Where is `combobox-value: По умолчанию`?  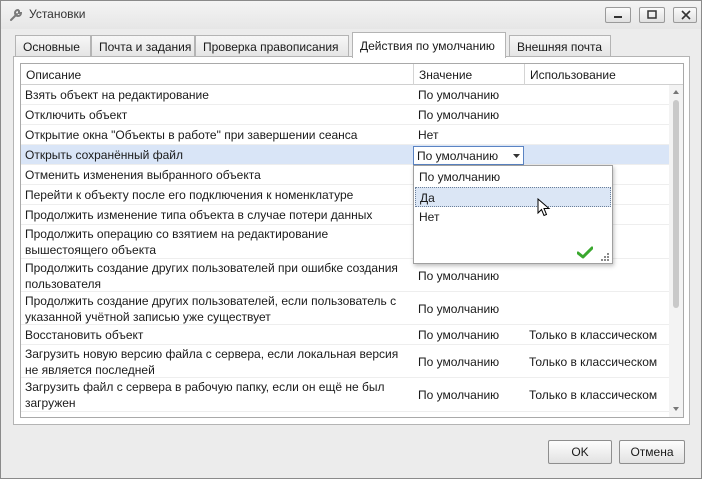 combobox-value: По умолчанию is located at coordinates (458, 156).